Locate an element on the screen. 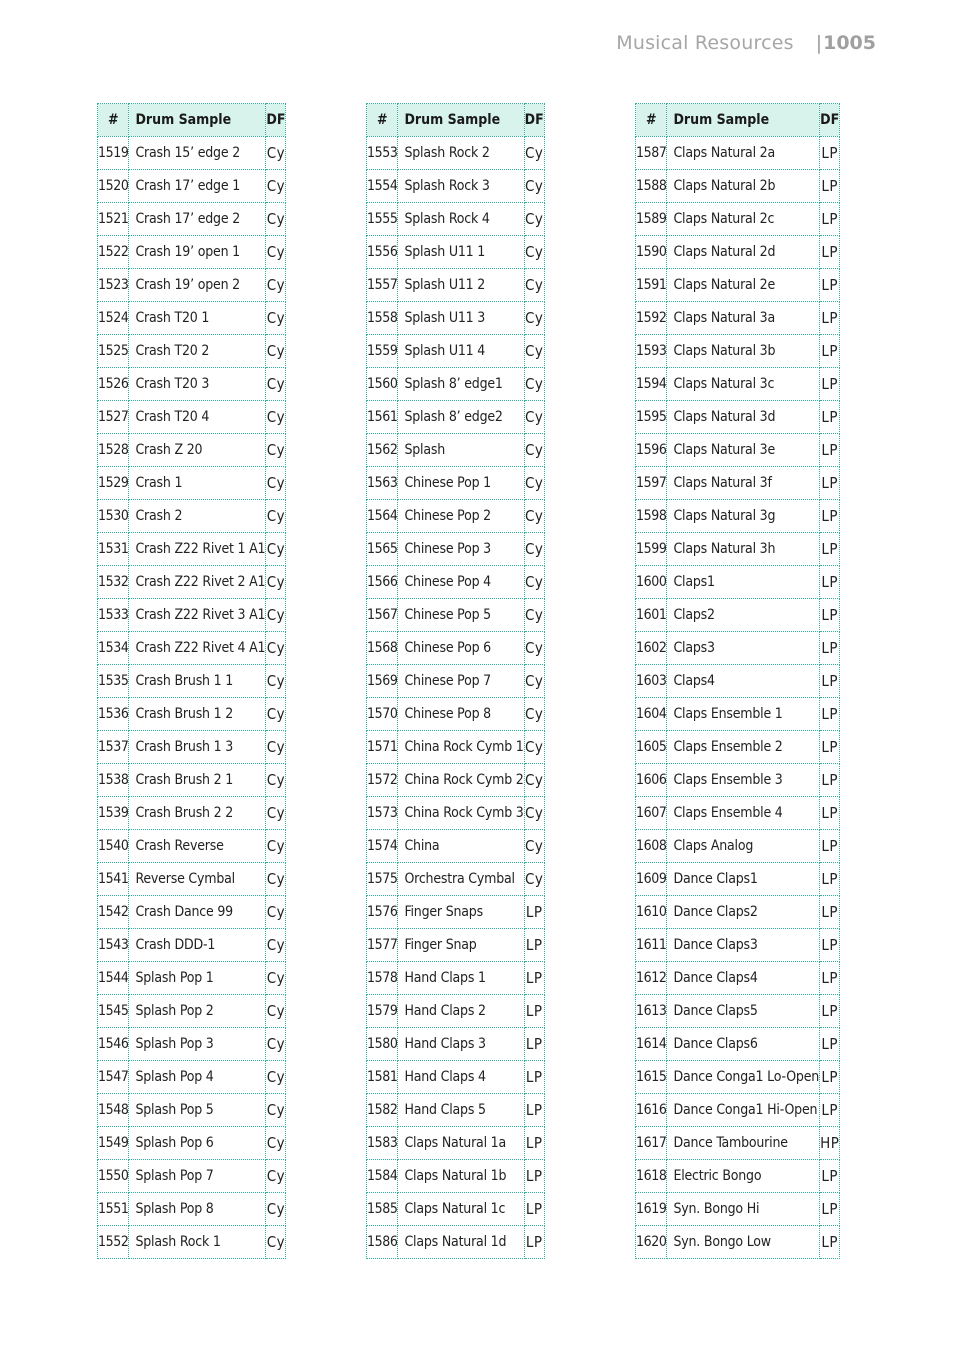 The height and width of the screenshot is (1354, 954). table-row: 1575 Orchestra Cymbal Cy is located at coordinates (455, 879).